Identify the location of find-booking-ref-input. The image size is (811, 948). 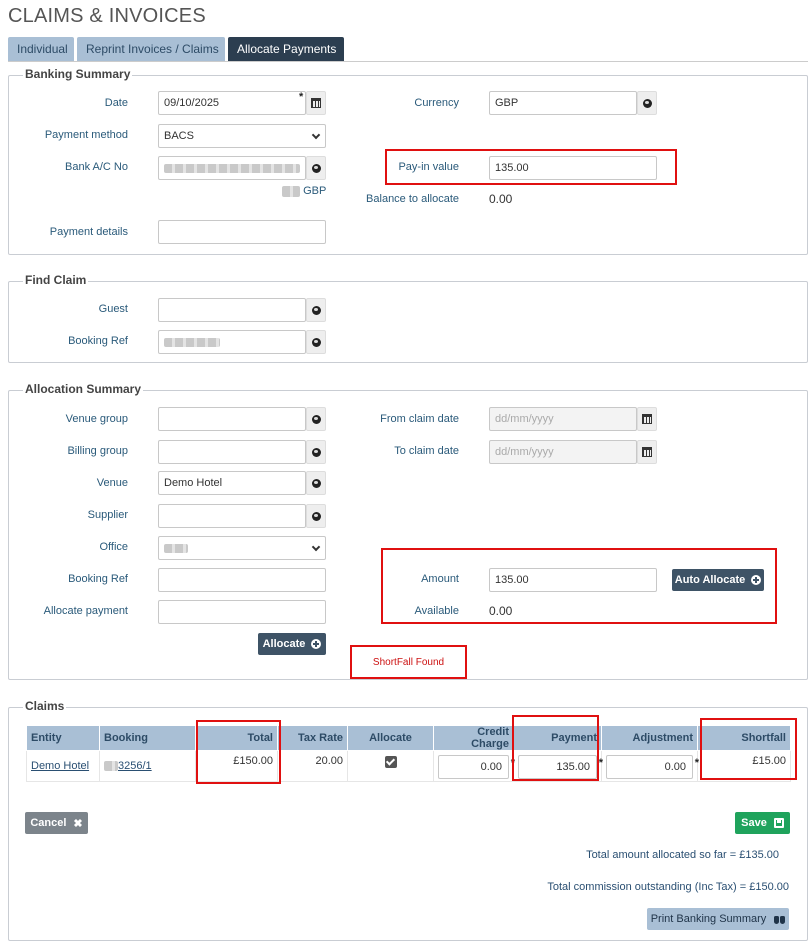
(232, 342).